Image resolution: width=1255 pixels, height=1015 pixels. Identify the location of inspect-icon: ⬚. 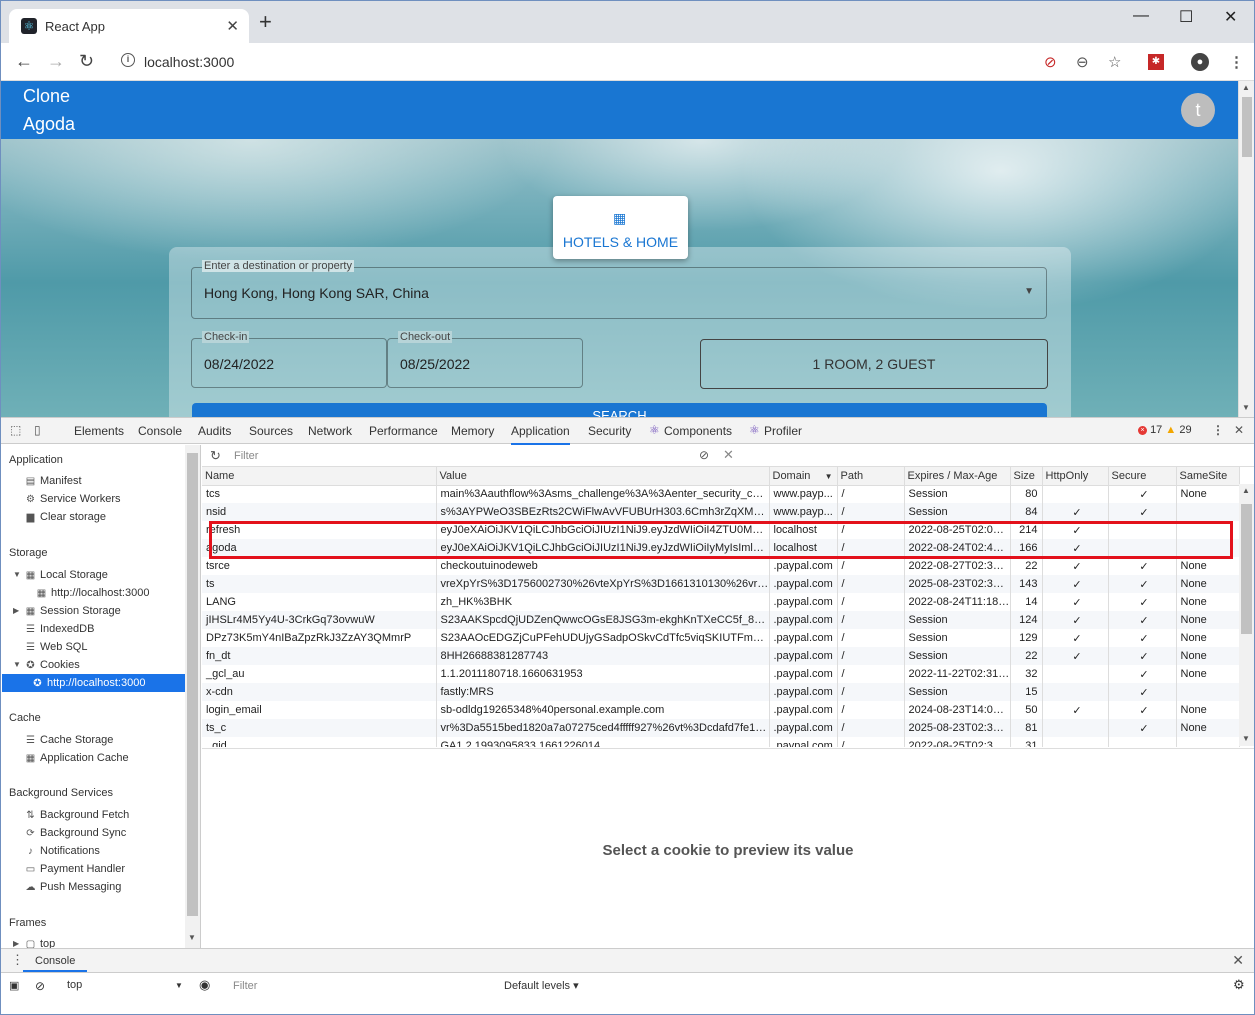
(15, 430).